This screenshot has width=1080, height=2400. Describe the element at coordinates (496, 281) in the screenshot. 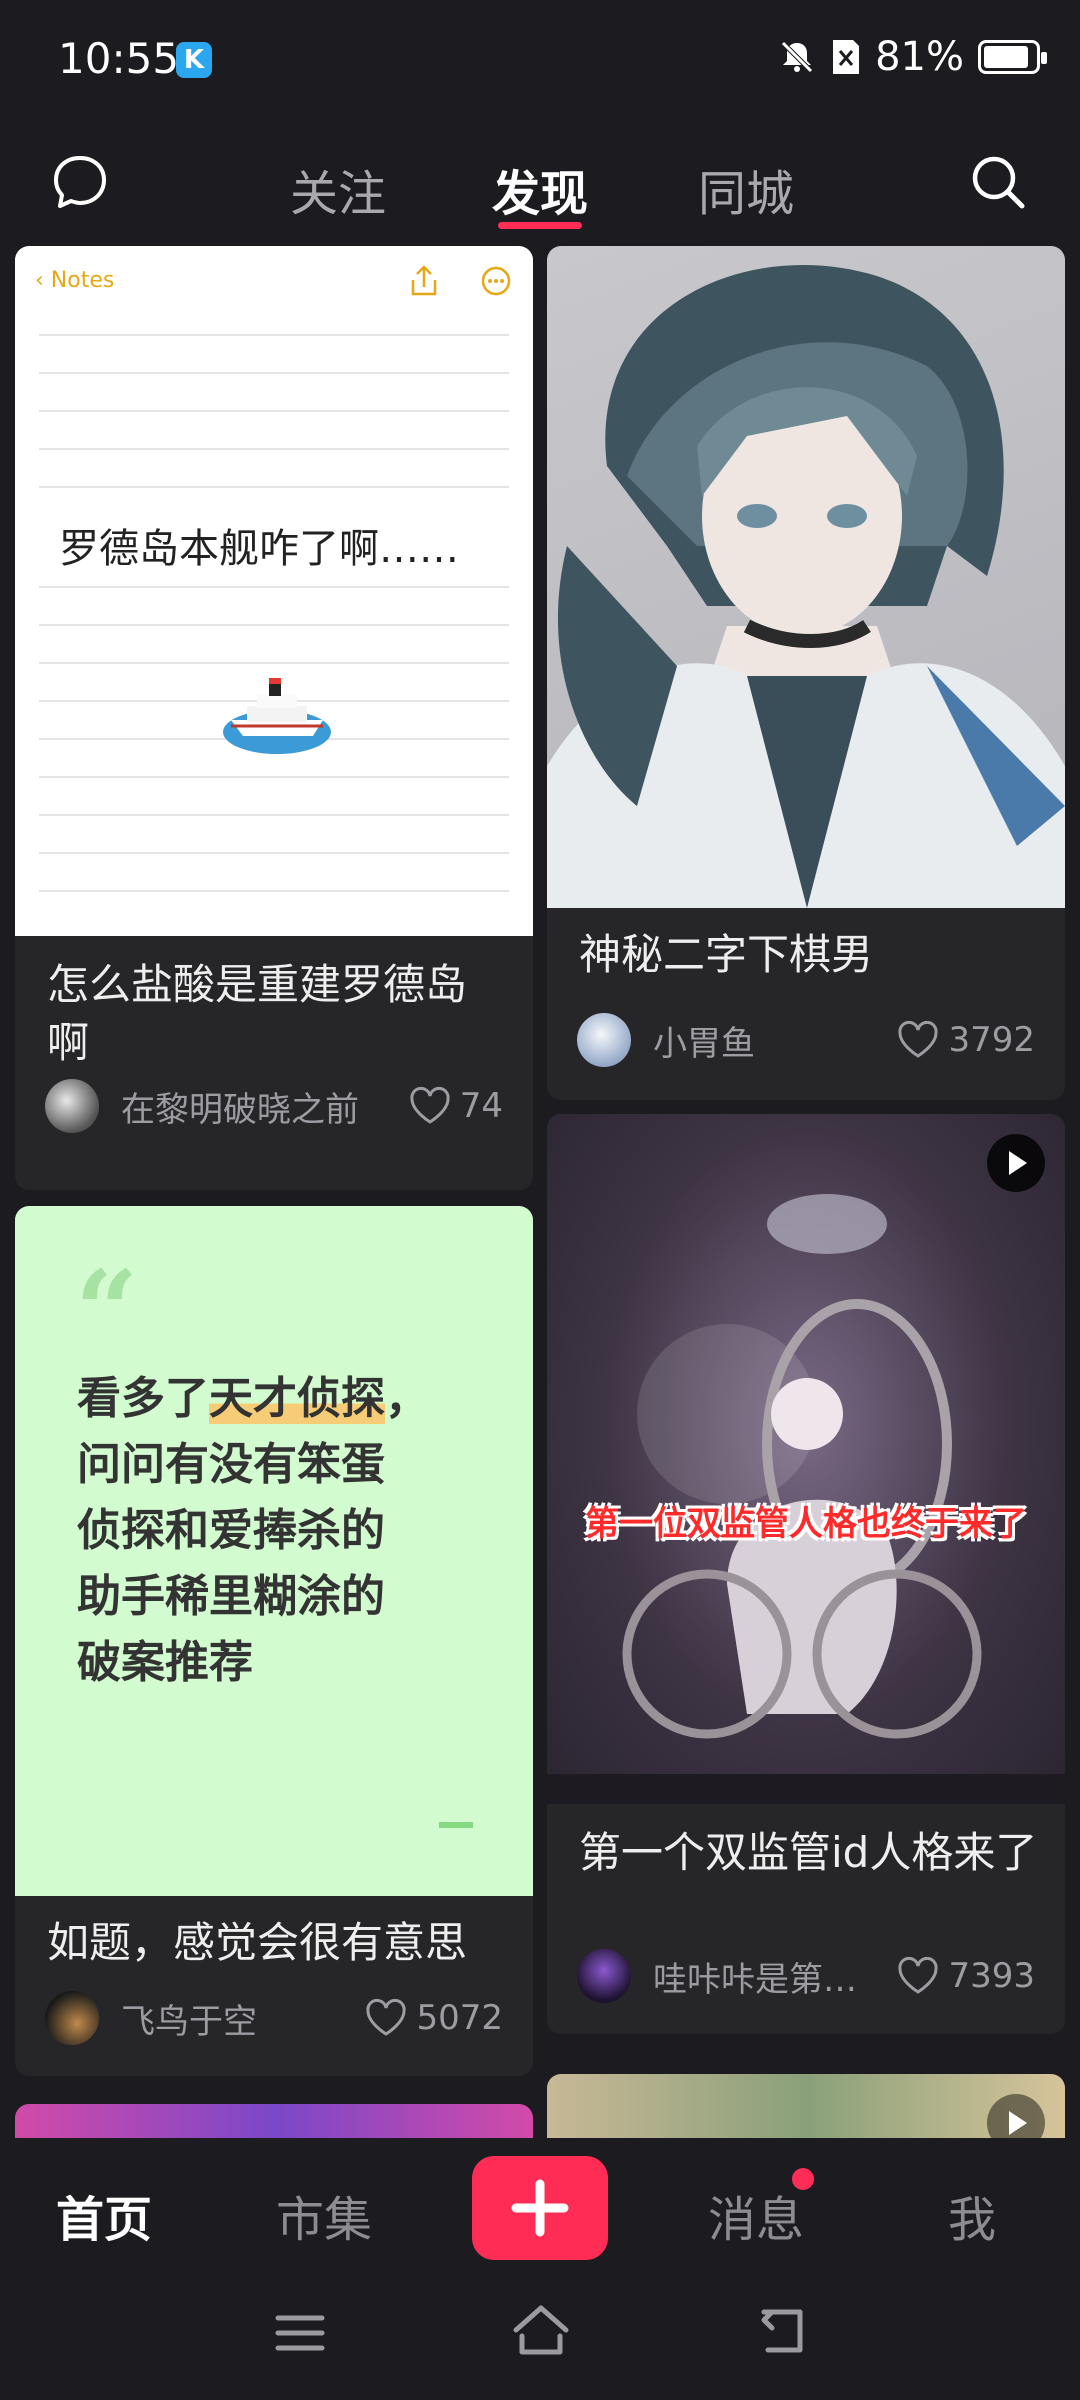

I see `more-icon` at that location.